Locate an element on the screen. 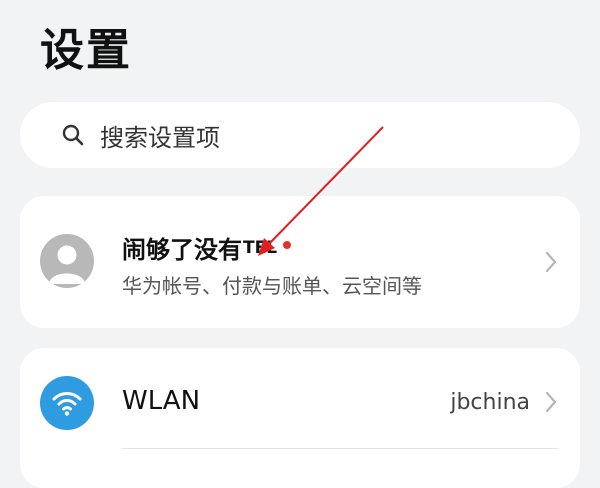 The image size is (600, 488). wlan-network-name: jbchina is located at coordinates (490, 402).